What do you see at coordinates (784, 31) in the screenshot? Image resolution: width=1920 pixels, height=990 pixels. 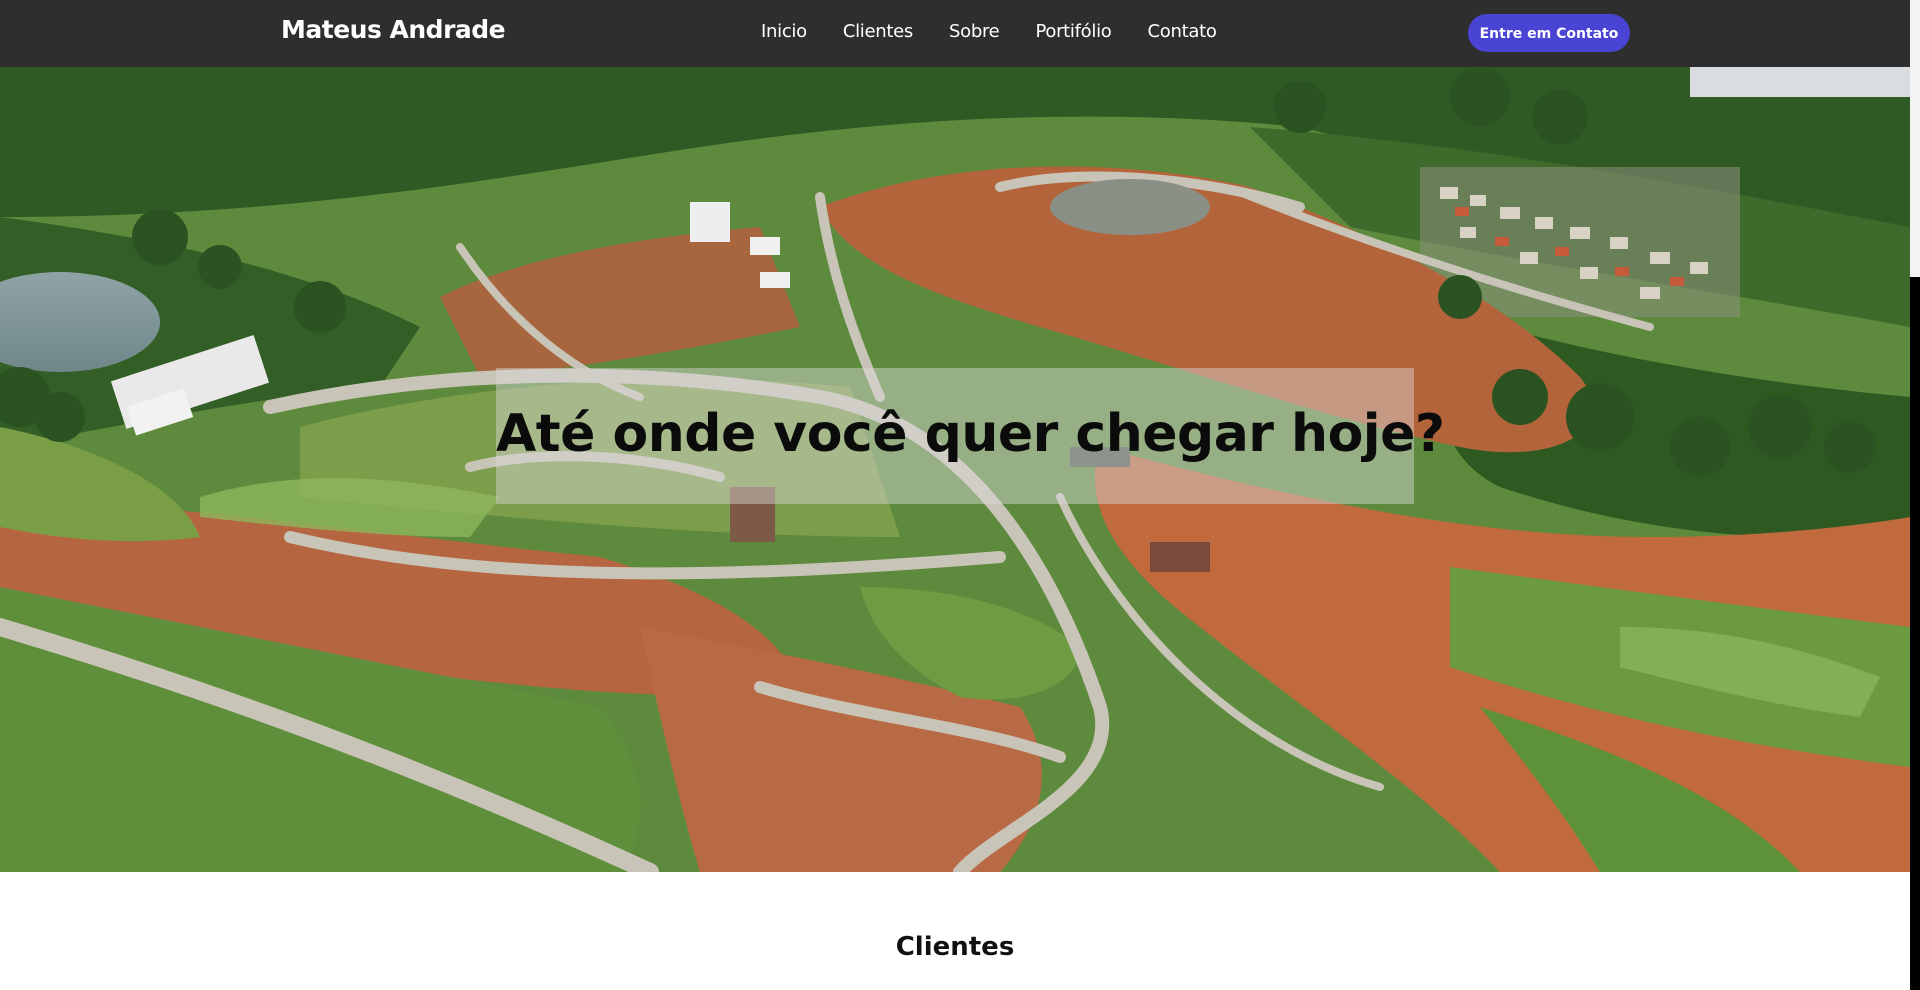 I see `nav-link-inicio: Inicio` at bounding box center [784, 31].